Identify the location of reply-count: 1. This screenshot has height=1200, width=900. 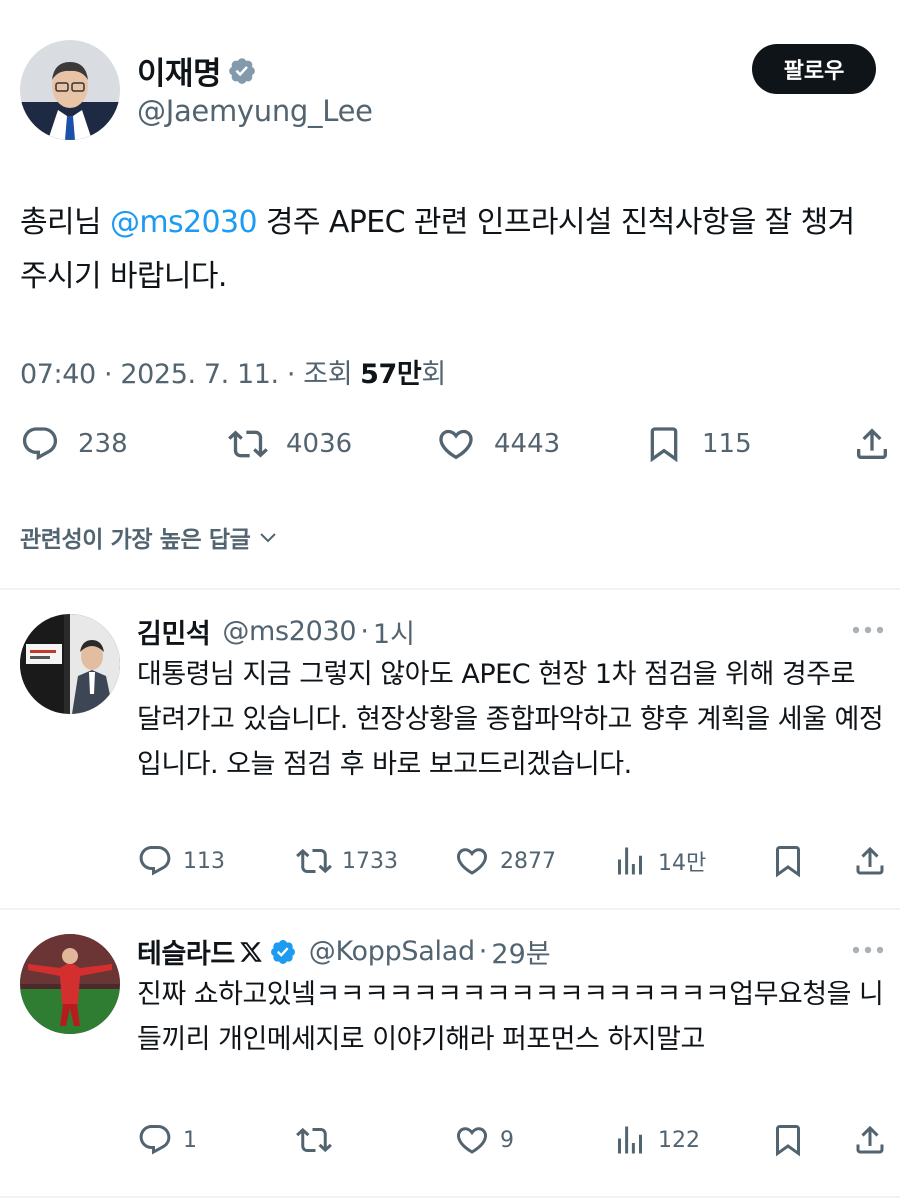
(190, 1140).